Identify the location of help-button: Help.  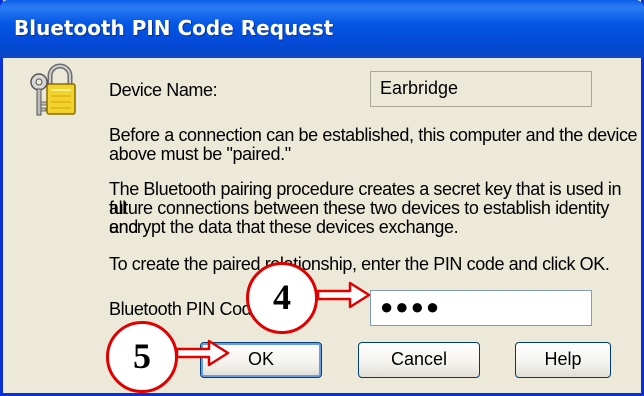
(563, 360).